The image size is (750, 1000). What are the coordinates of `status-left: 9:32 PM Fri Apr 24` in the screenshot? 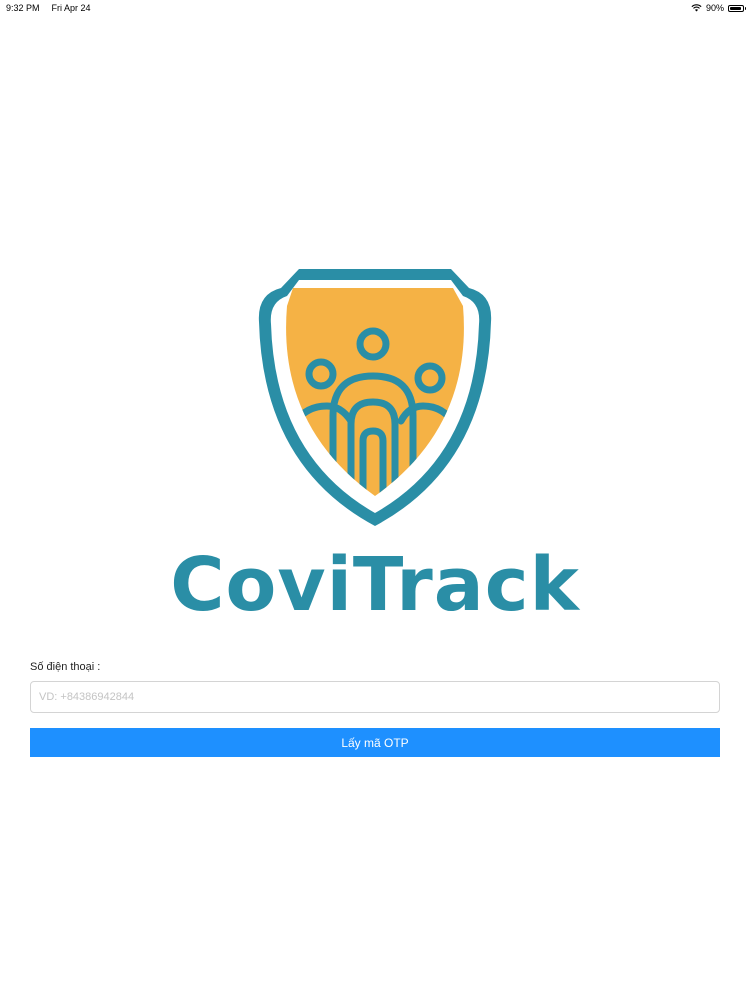 It's located at (48, 8).